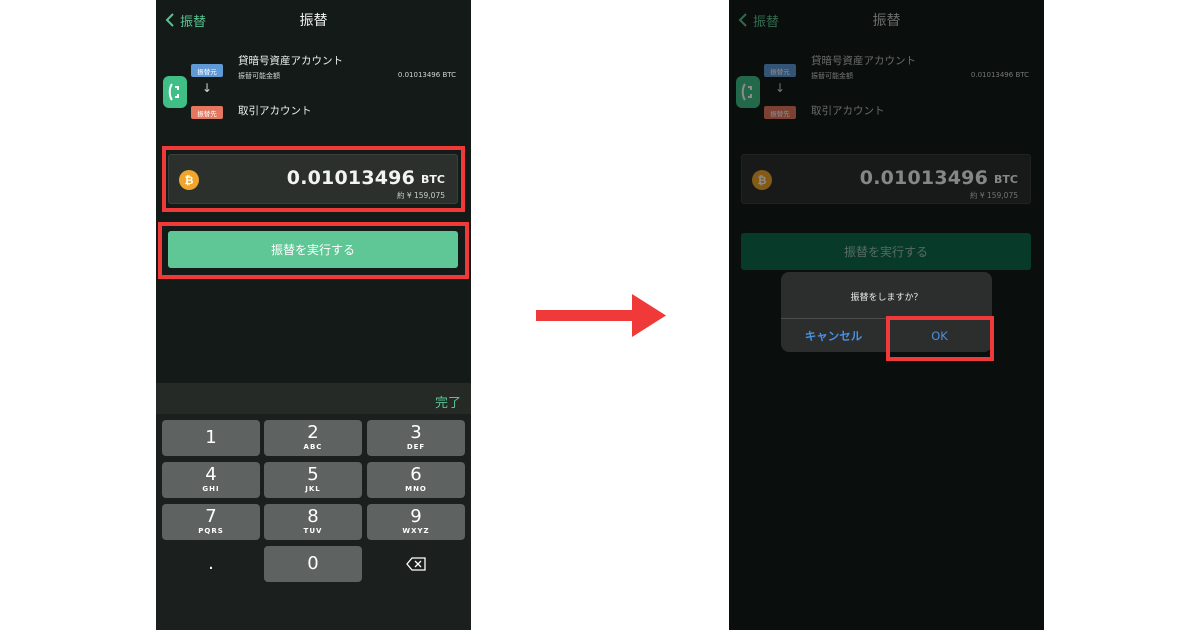  Describe the element at coordinates (416, 474) in the screenshot. I see `key-digit: 6` at that location.